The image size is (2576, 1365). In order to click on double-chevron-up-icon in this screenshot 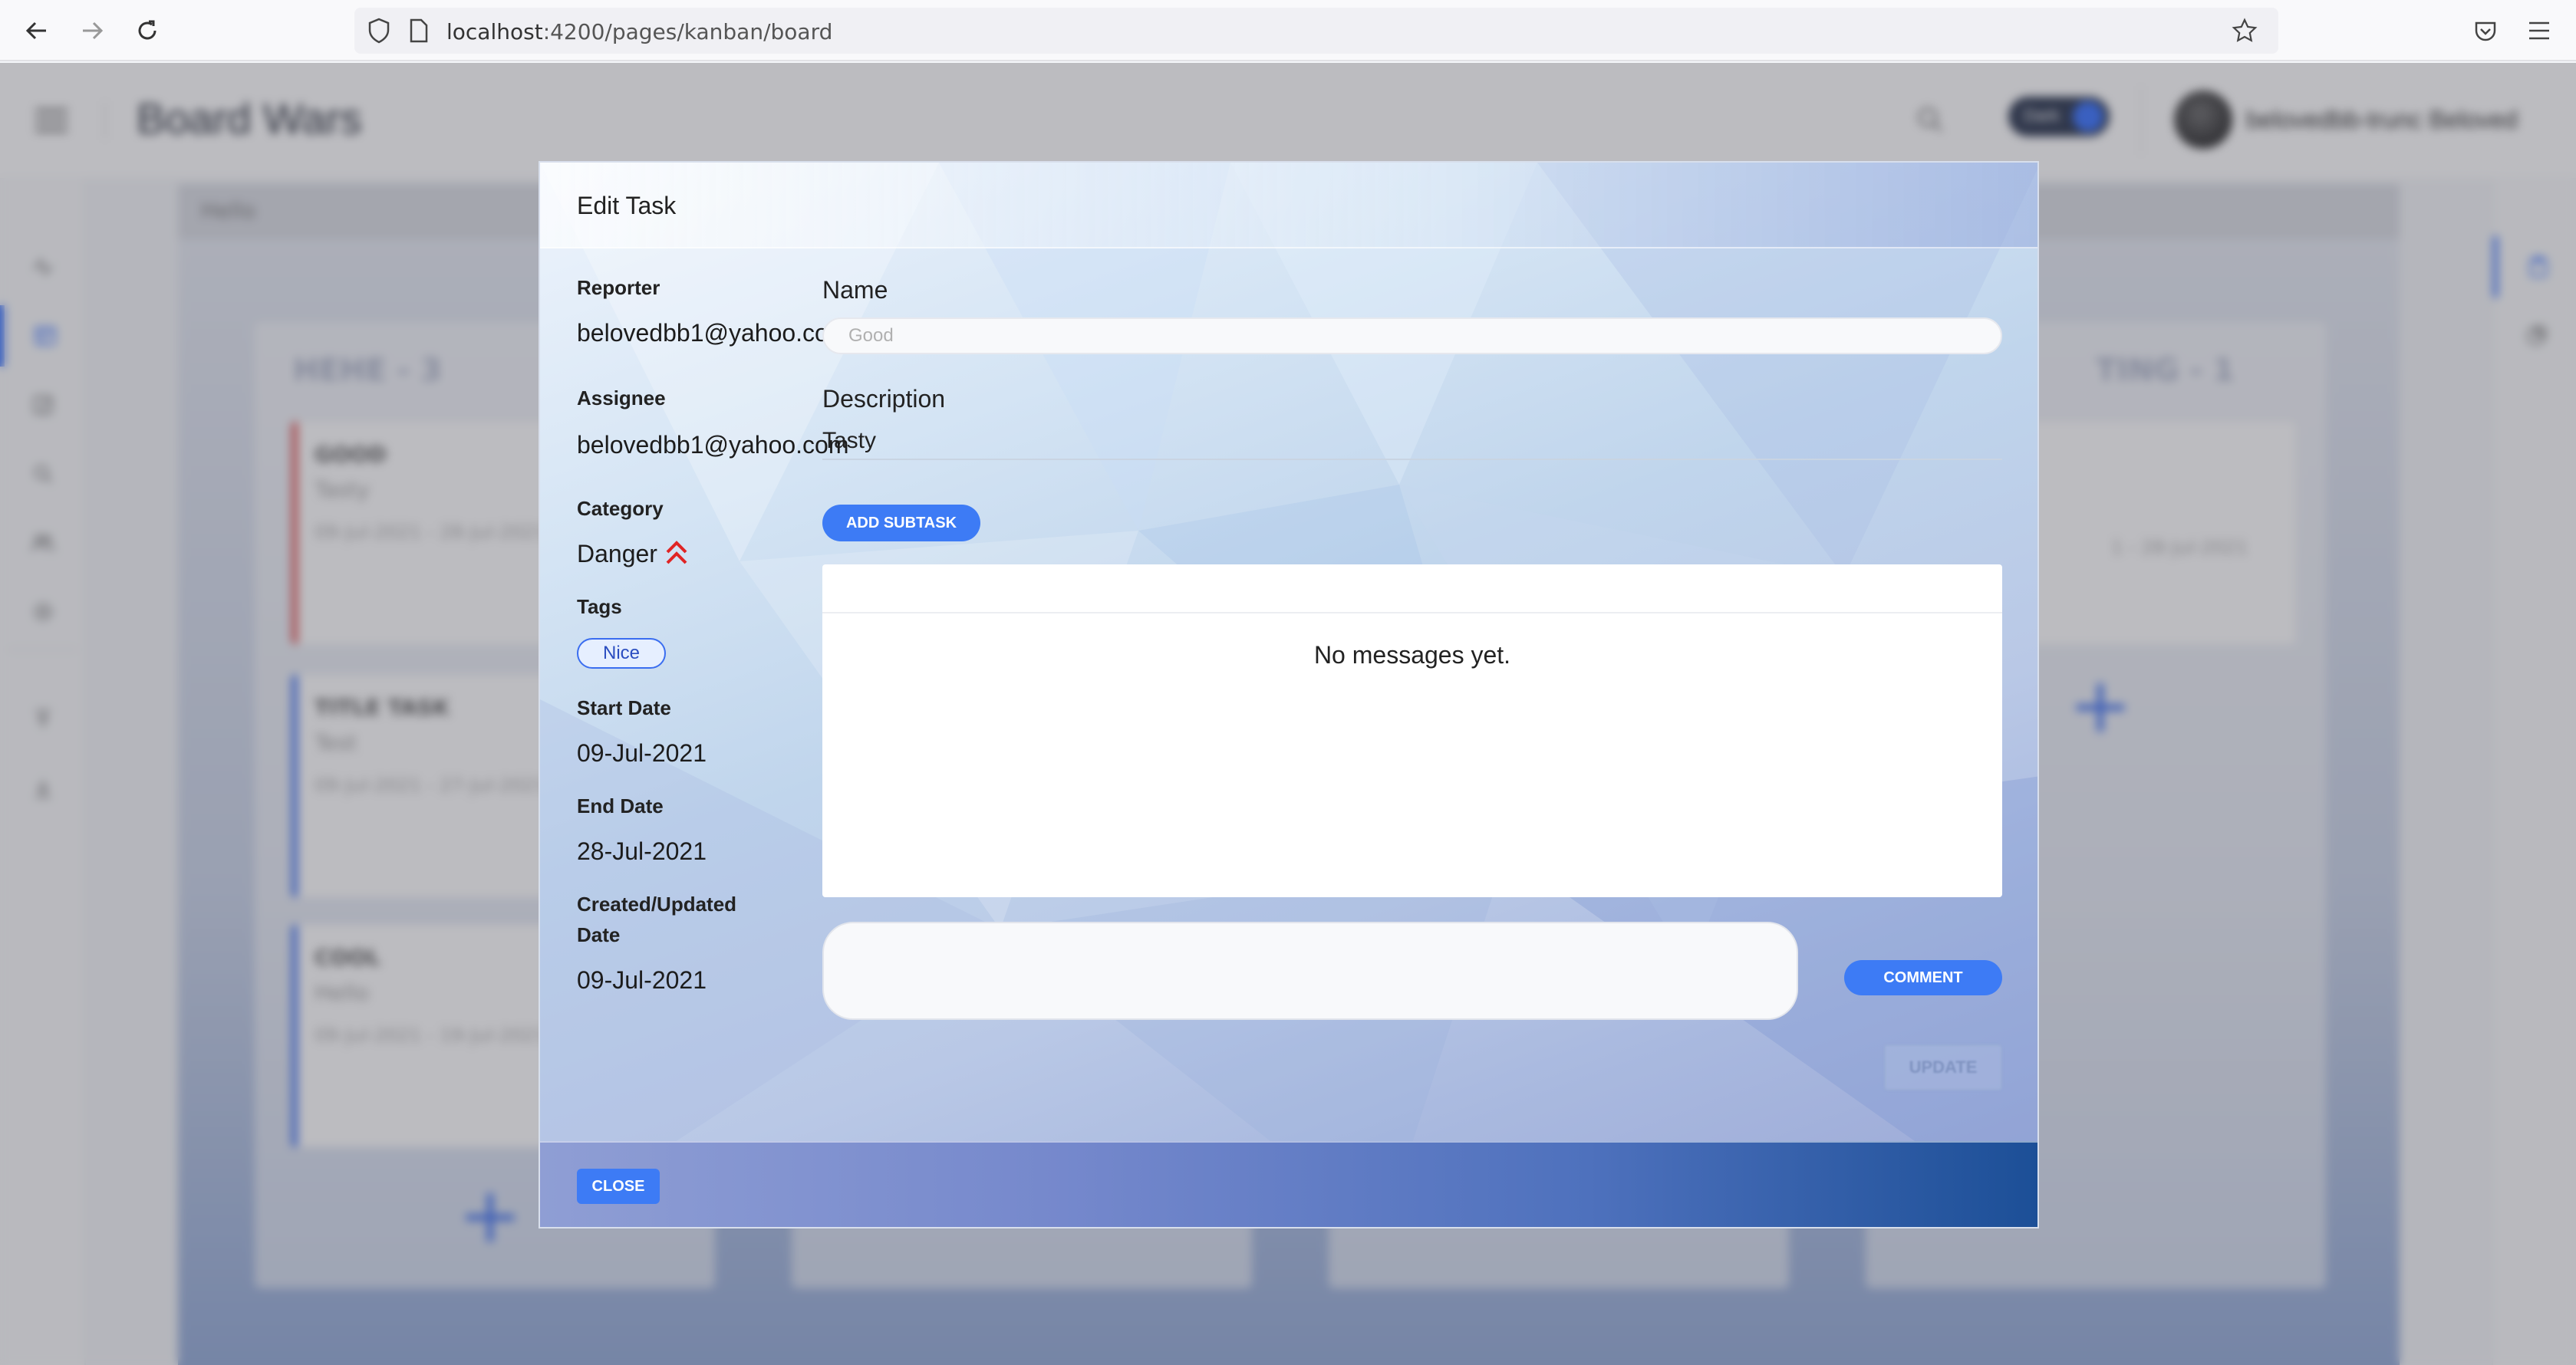, I will do `click(676, 552)`.